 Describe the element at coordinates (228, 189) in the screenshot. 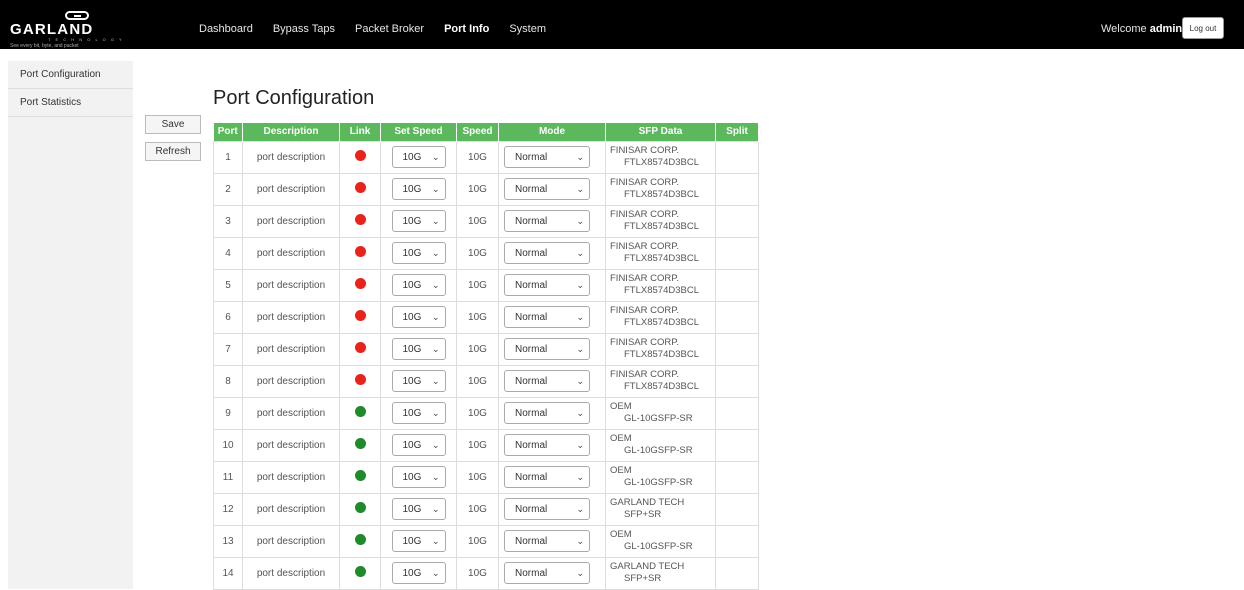

I see `port-number: 2` at that location.